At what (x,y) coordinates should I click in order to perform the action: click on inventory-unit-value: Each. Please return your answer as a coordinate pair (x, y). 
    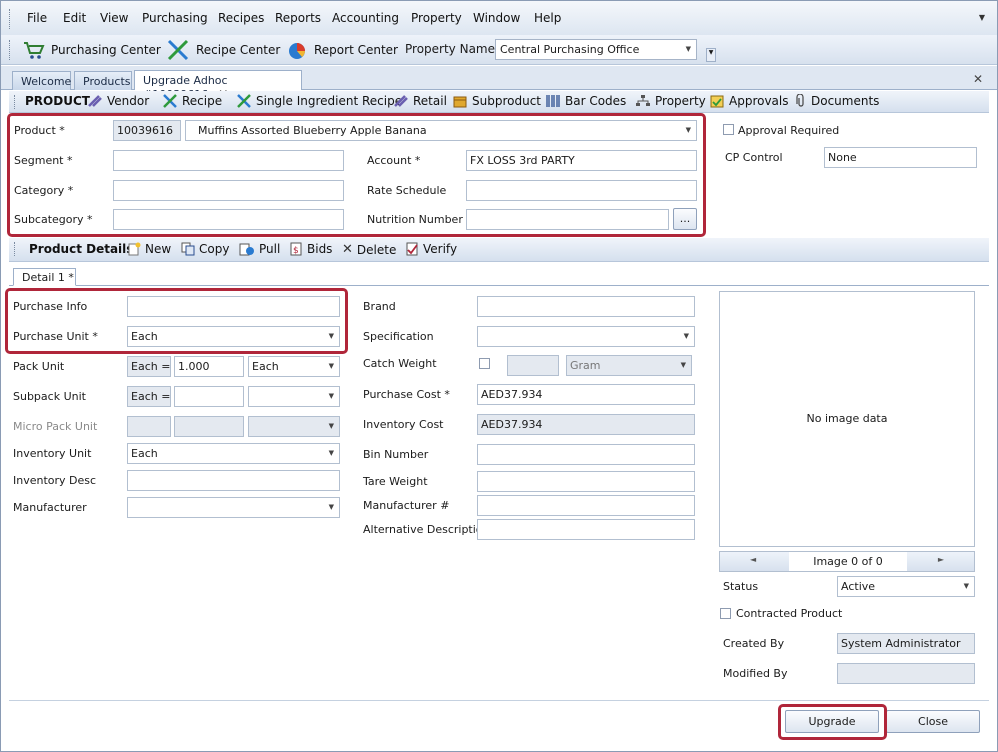
    Looking at the image, I should click on (144, 453).